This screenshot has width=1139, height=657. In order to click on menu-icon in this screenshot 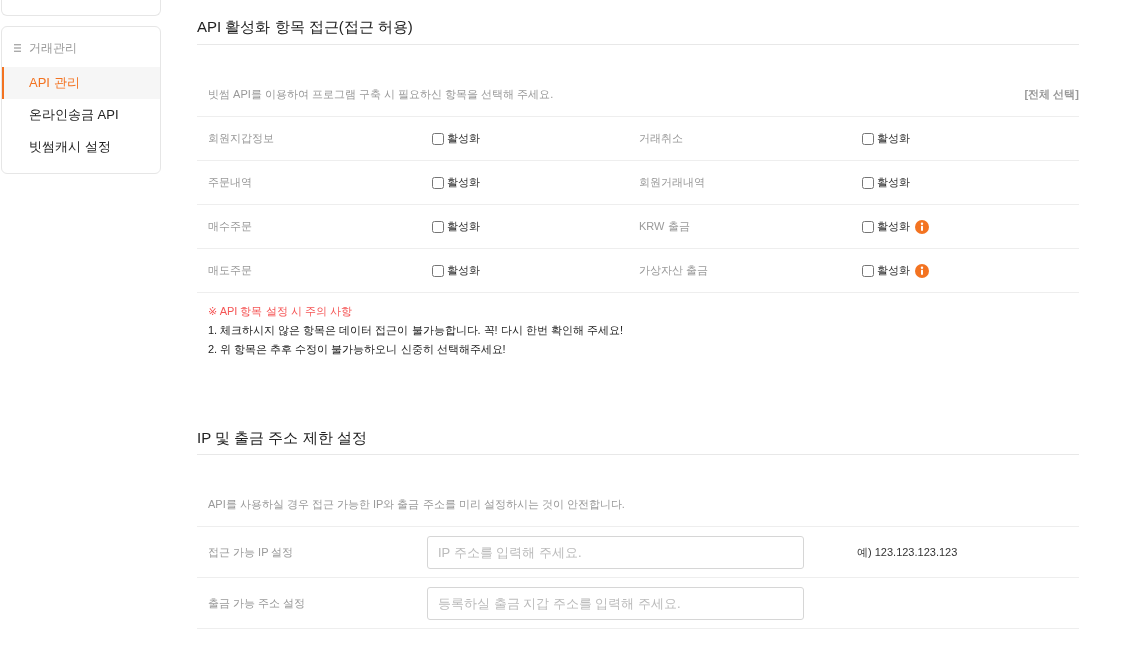, I will do `click(17, 48)`.